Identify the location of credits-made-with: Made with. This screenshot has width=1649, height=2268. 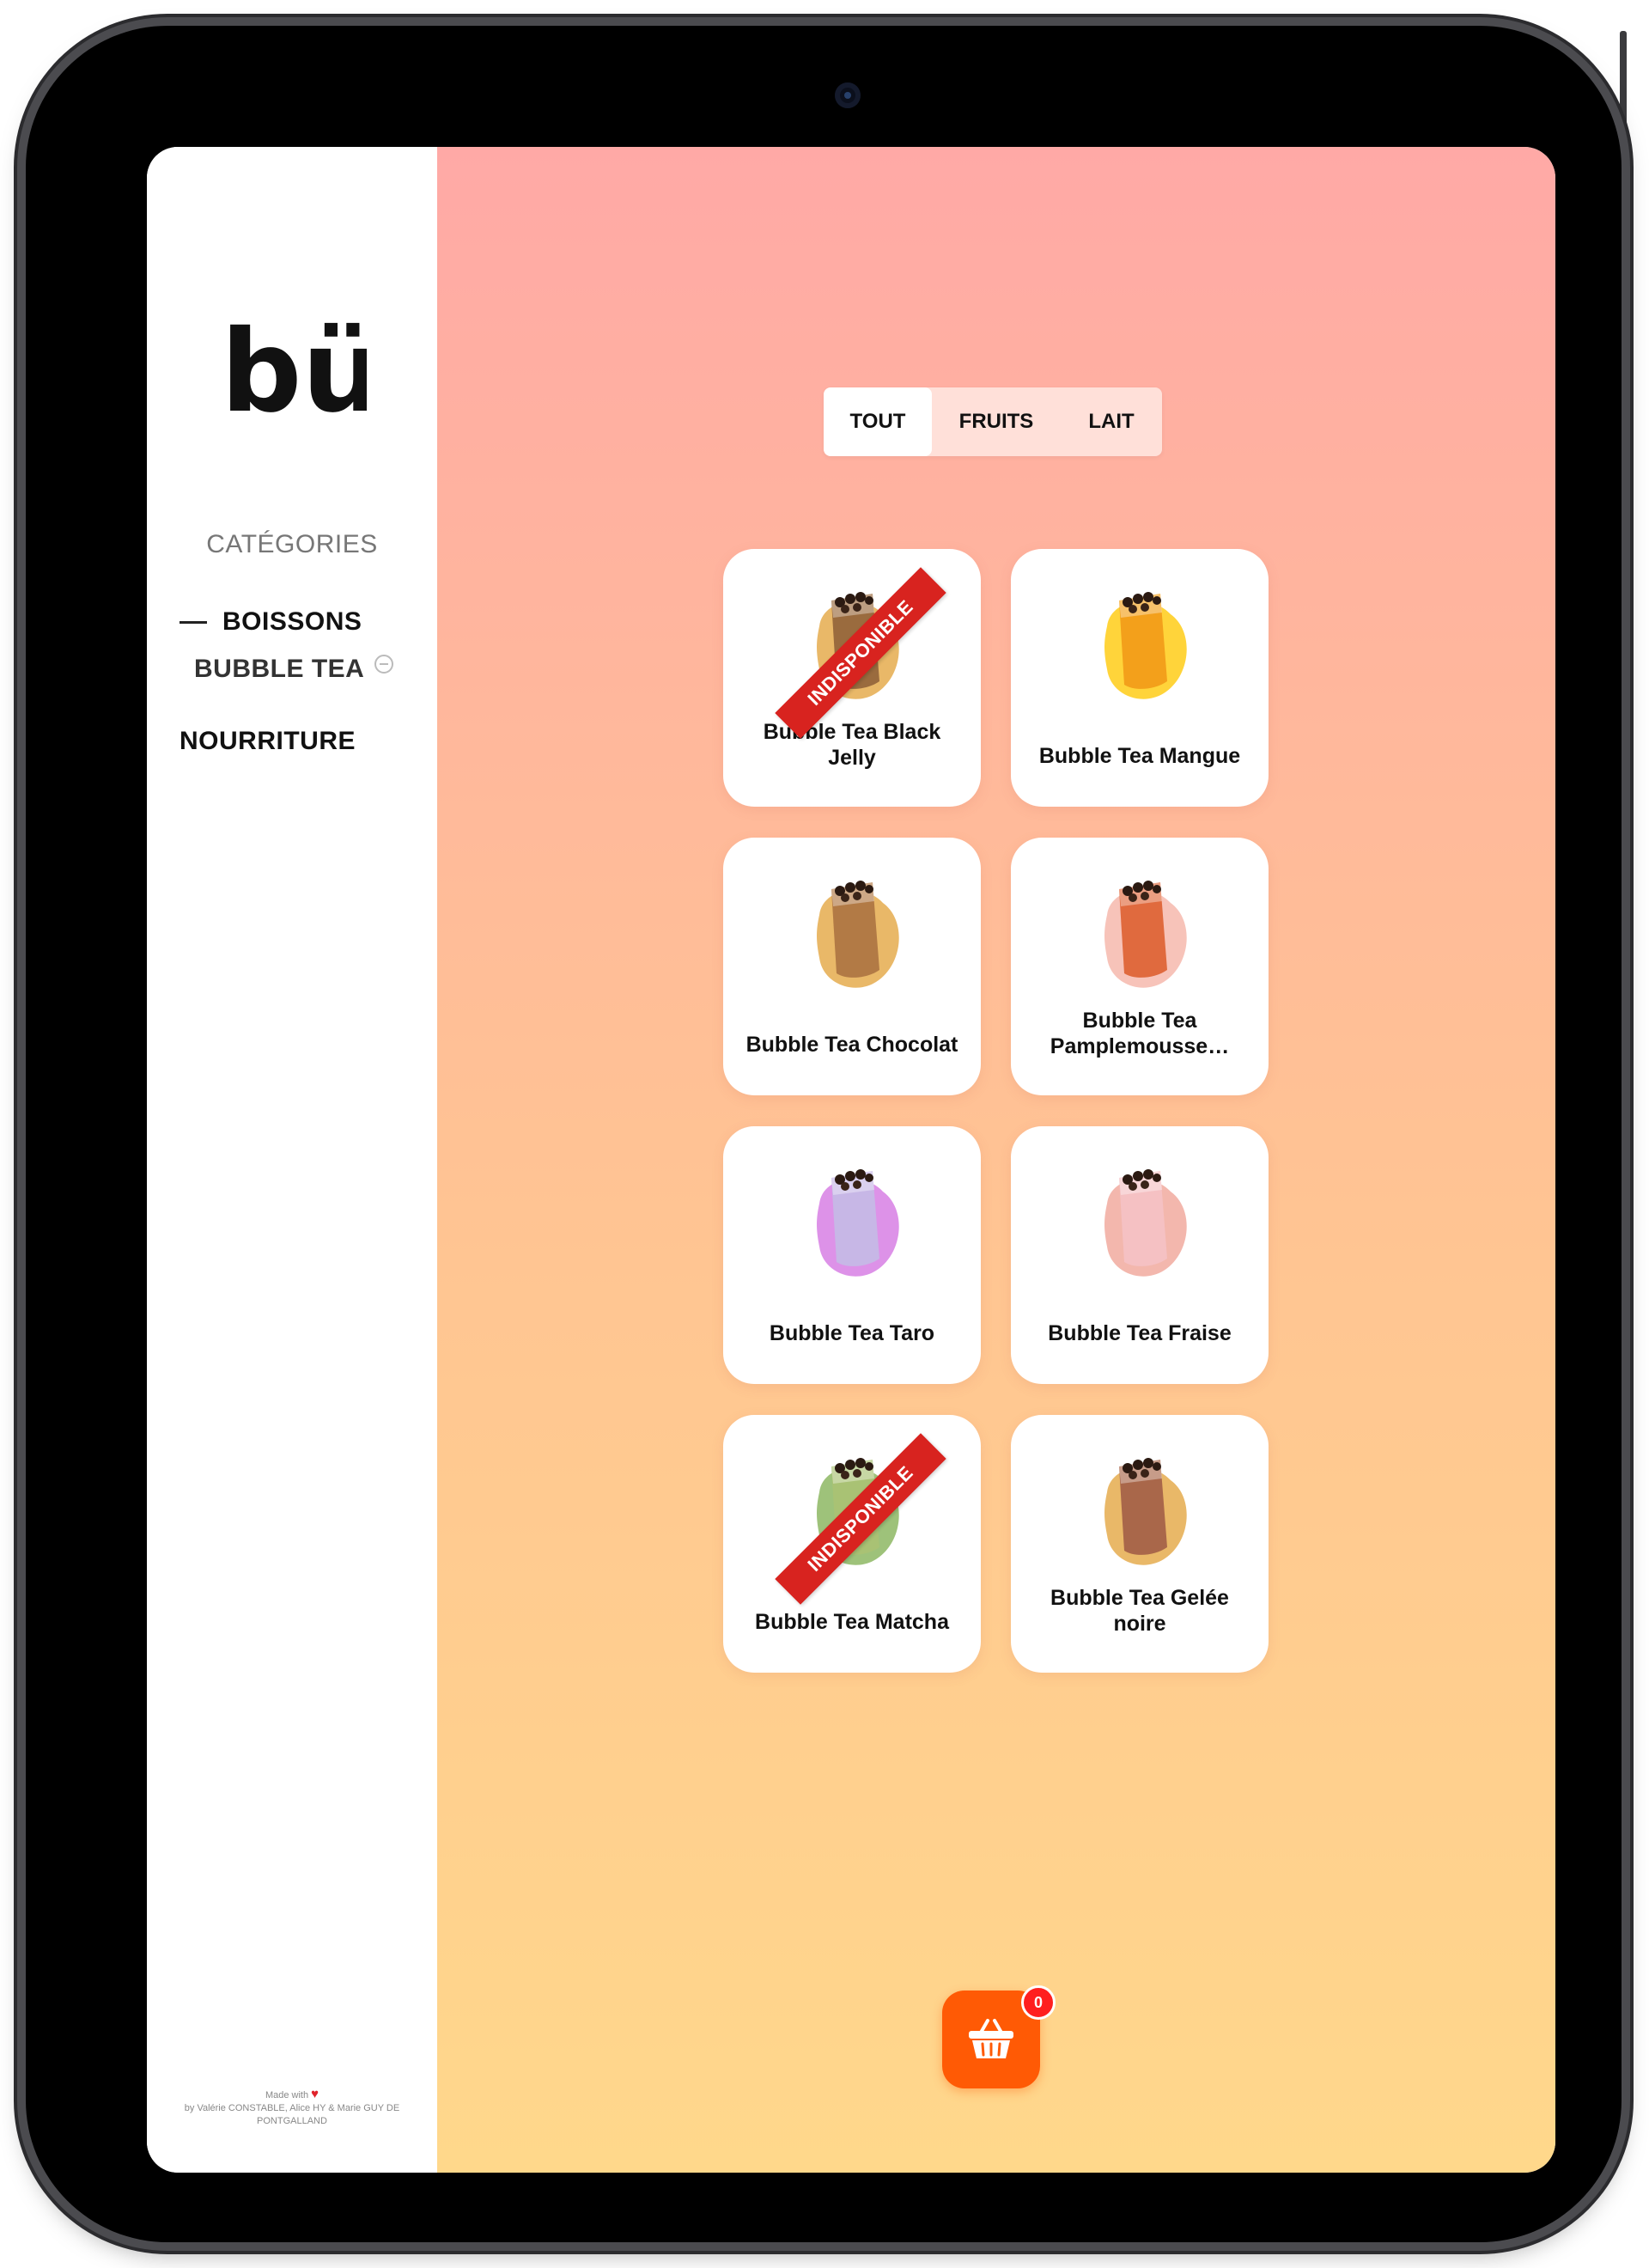
(287, 2095).